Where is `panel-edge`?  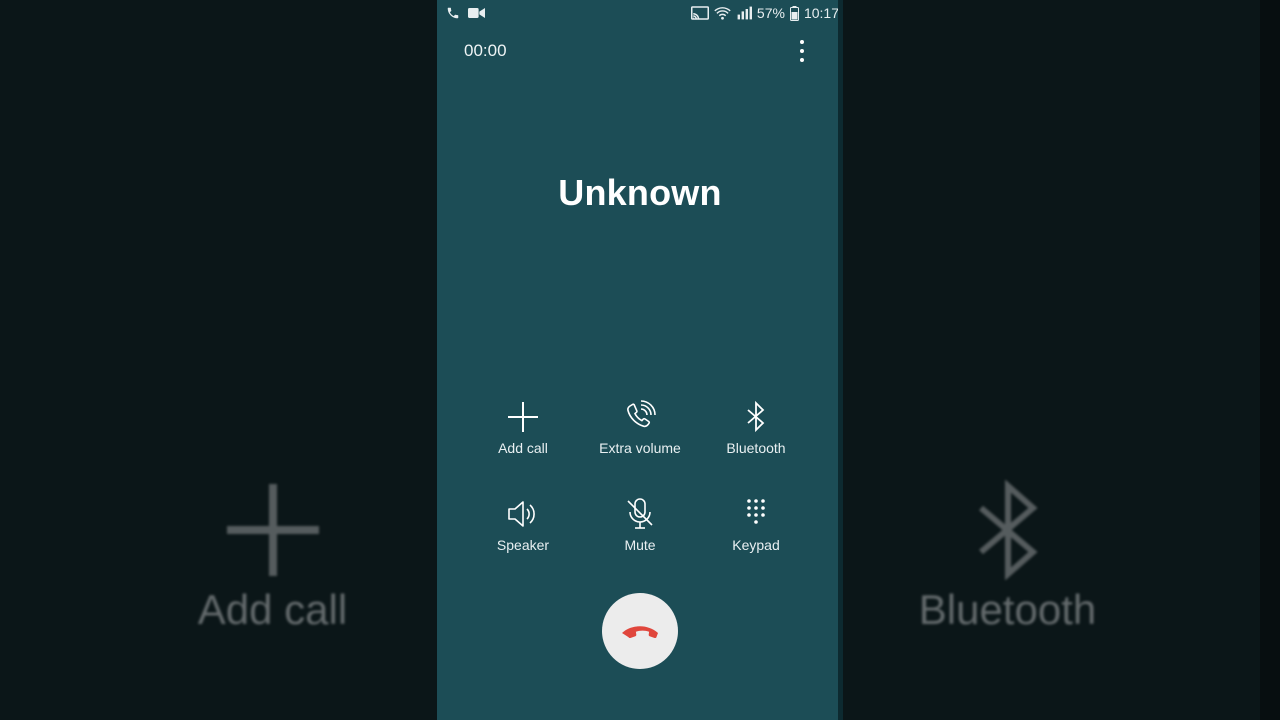
panel-edge is located at coordinates (840, 360).